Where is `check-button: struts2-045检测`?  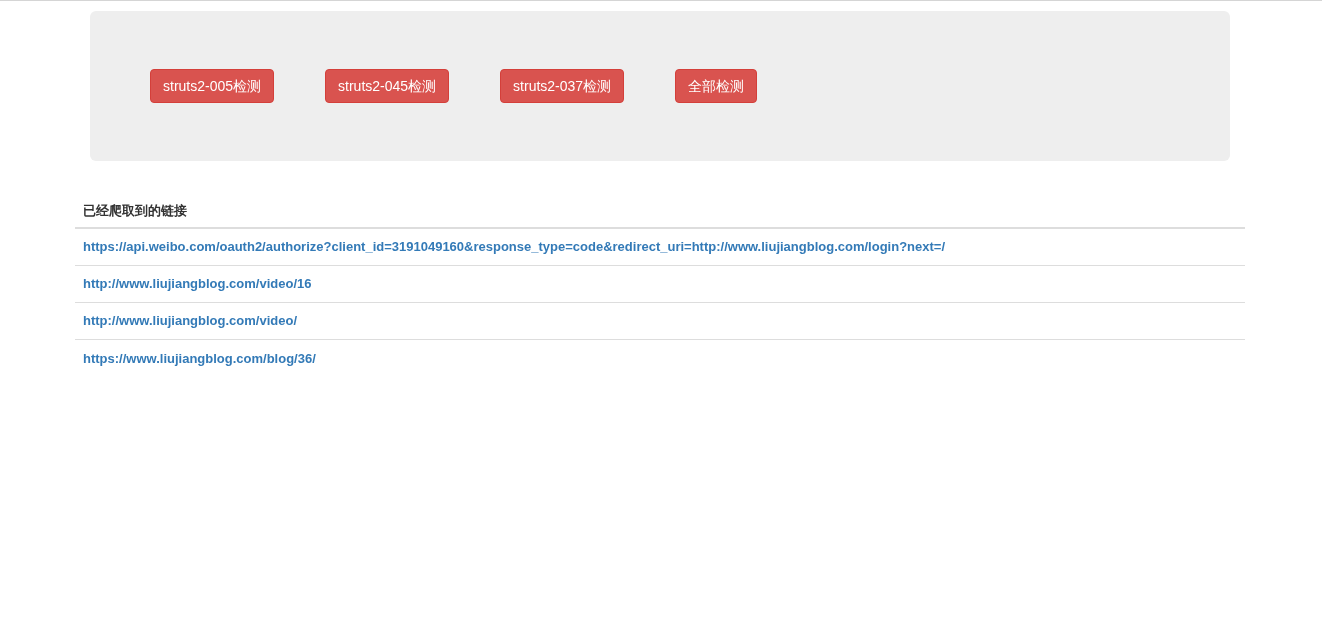 check-button: struts2-045检测 is located at coordinates (387, 86).